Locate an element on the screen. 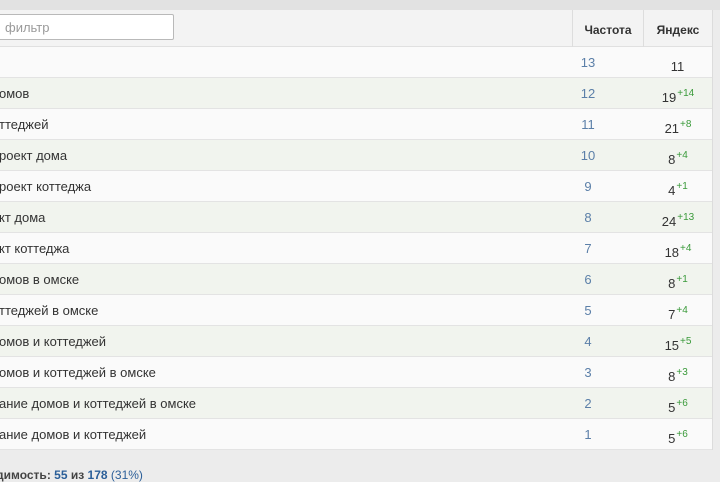 Image resolution: width=720 pixels, height=482 pixels. yandex-cell: 18+4 is located at coordinates (678, 248).